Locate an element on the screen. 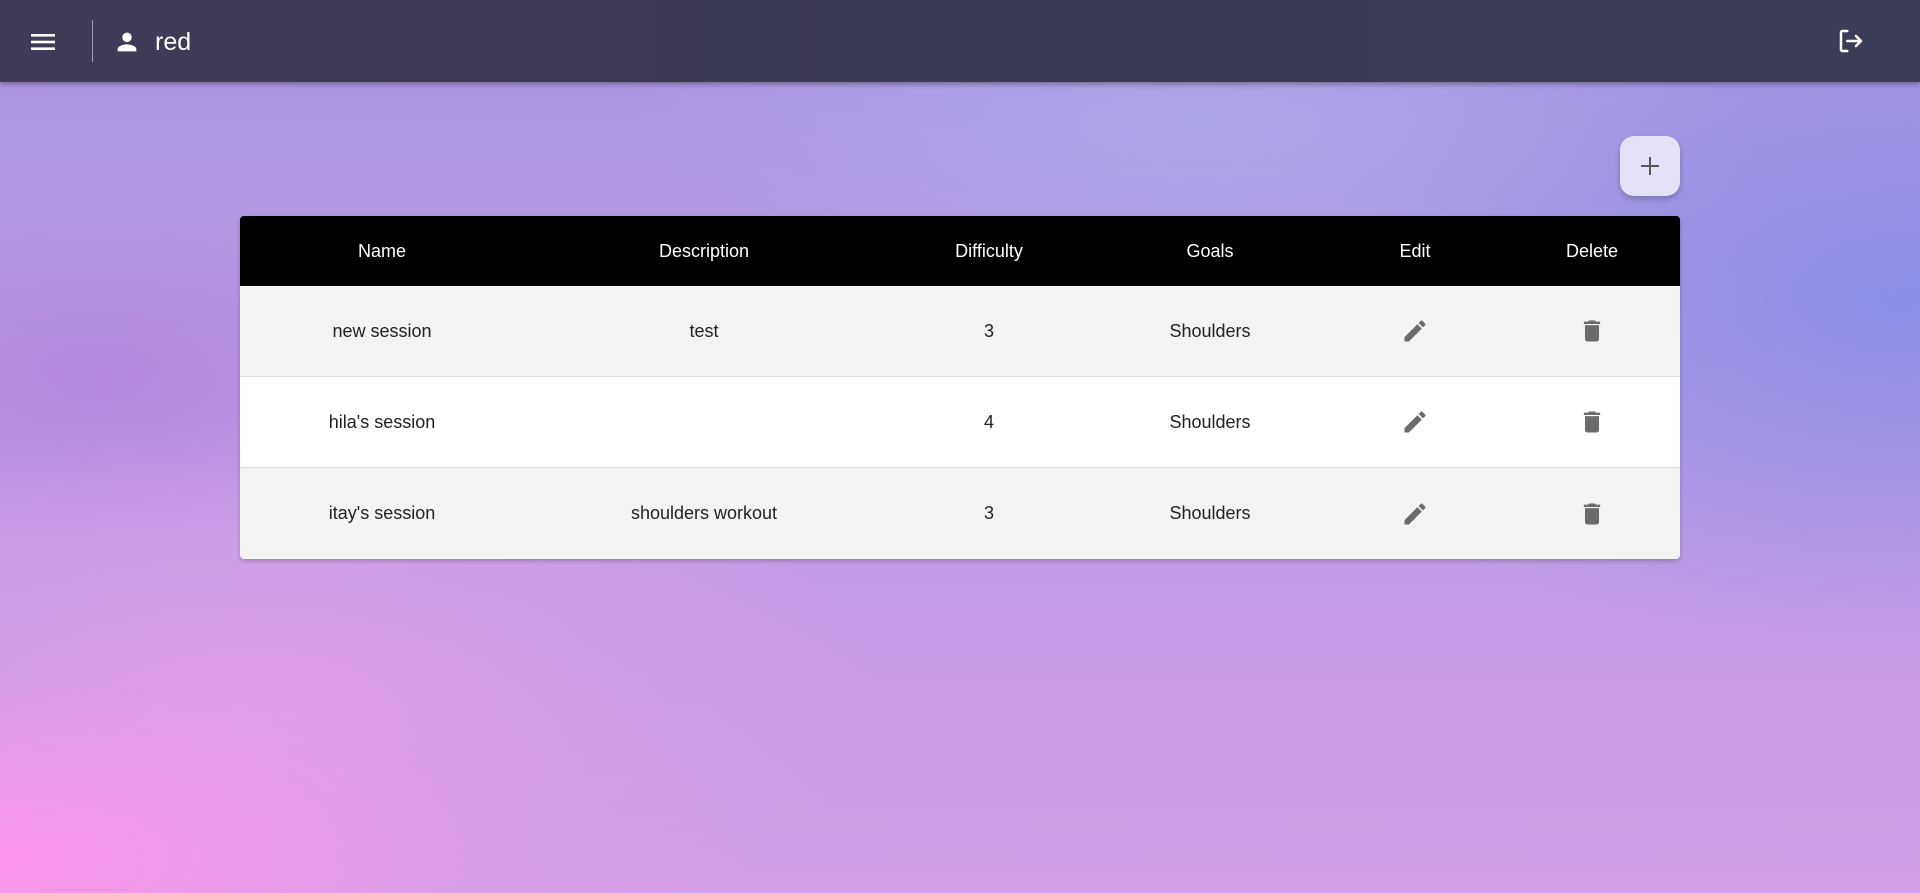 The height and width of the screenshot is (894, 1920). person-icon is located at coordinates (127, 42).